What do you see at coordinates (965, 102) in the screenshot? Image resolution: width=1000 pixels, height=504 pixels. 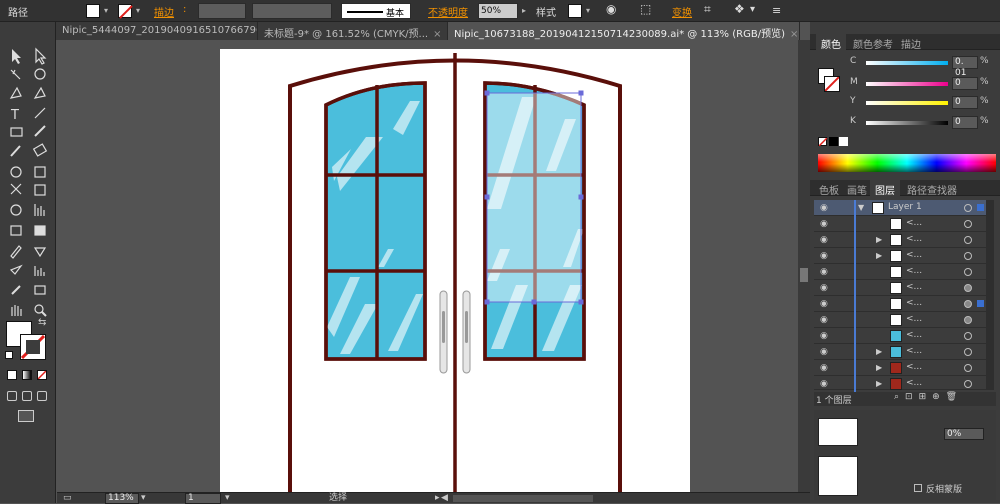 I see `y-value-field: 0` at bounding box center [965, 102].